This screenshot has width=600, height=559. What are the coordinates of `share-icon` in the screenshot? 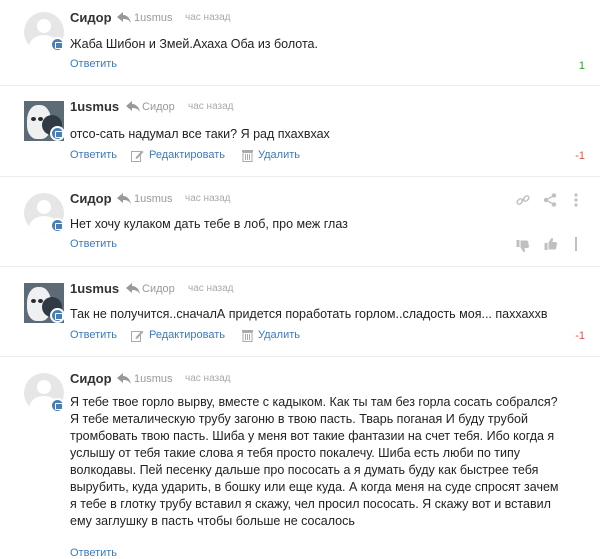 It's located at (550, 200).